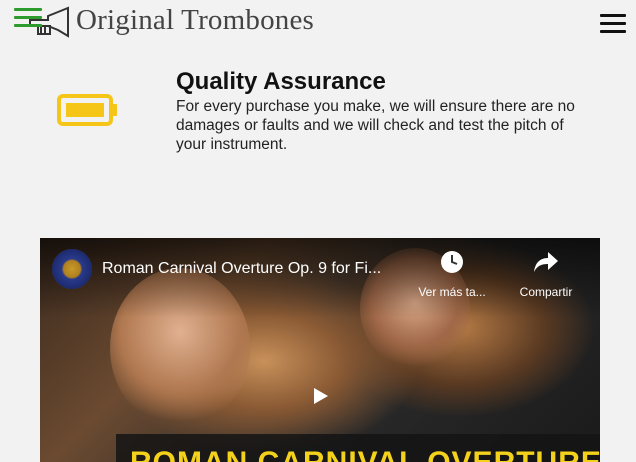  I want to click on share-button: Compartir, so click(546, 274).